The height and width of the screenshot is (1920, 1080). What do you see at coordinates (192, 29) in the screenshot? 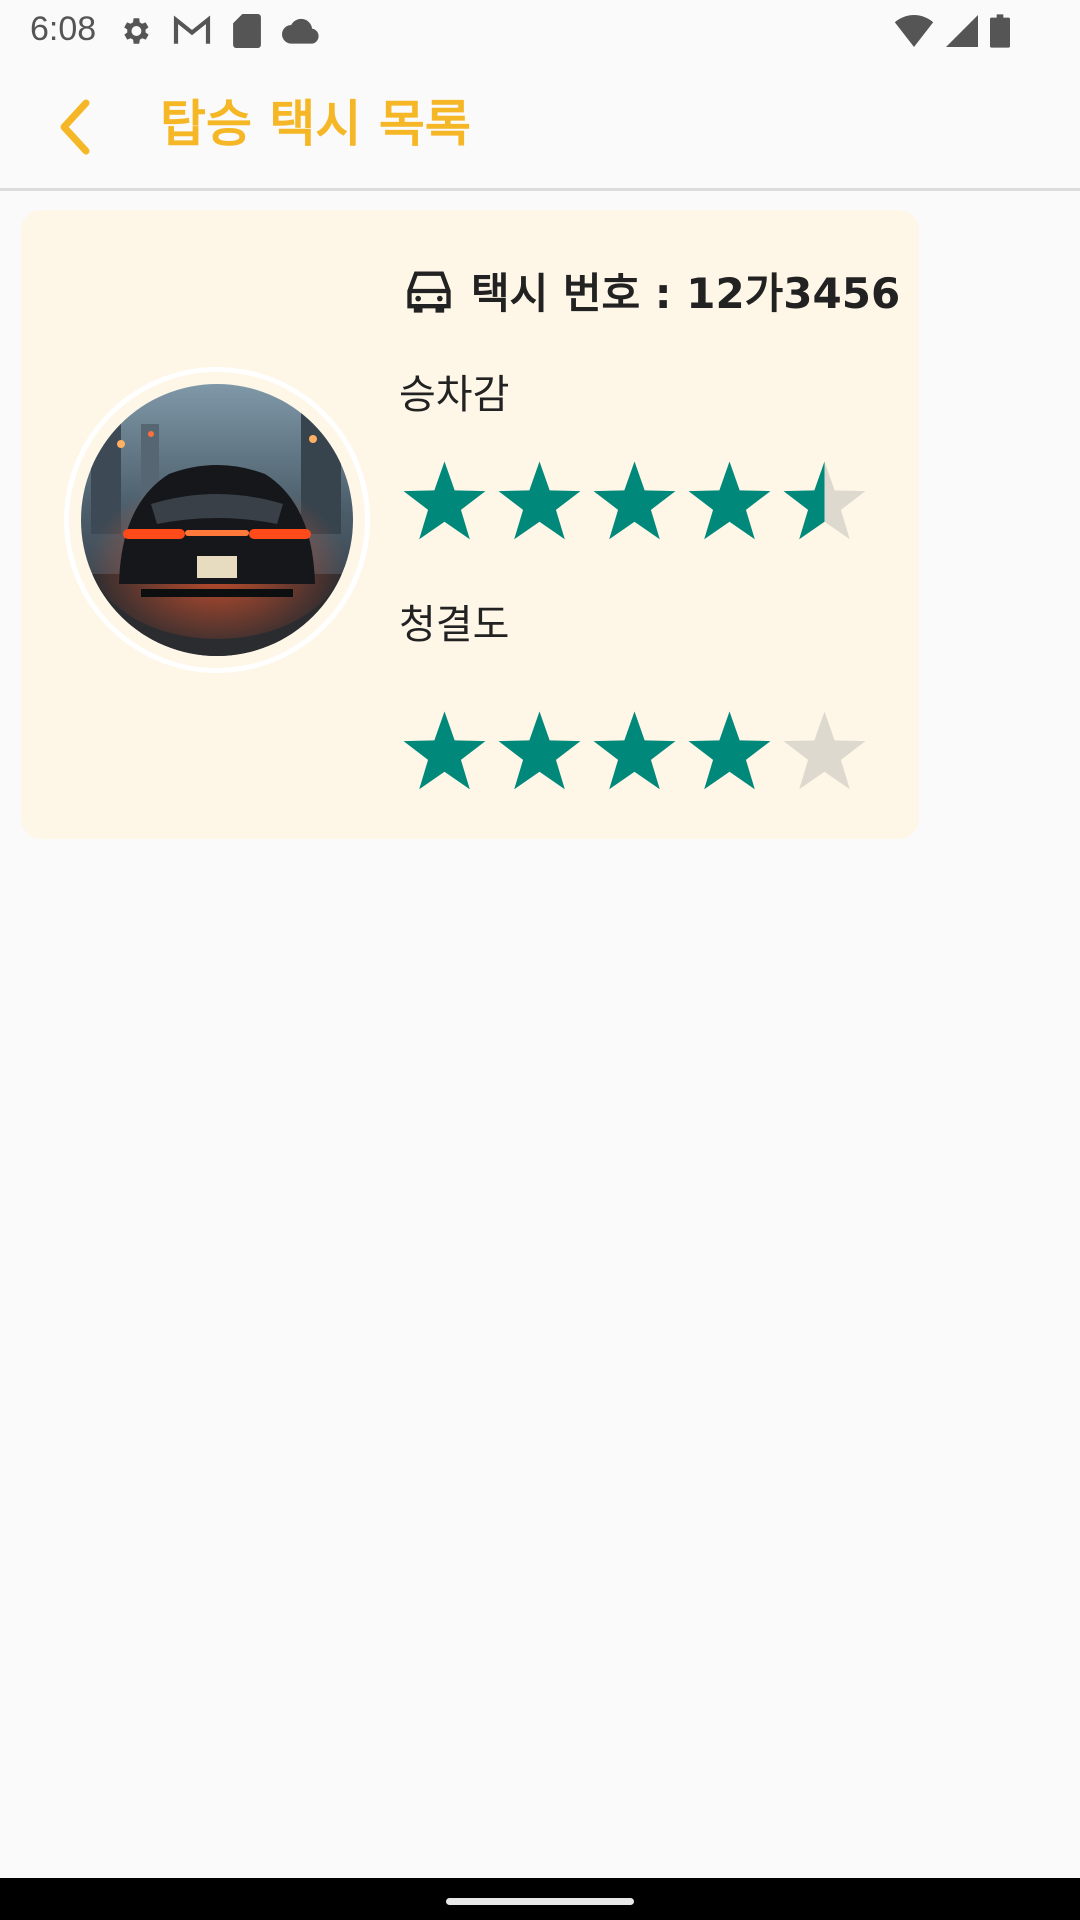
I see `gmail-icon` at bounding box center [192, 29].